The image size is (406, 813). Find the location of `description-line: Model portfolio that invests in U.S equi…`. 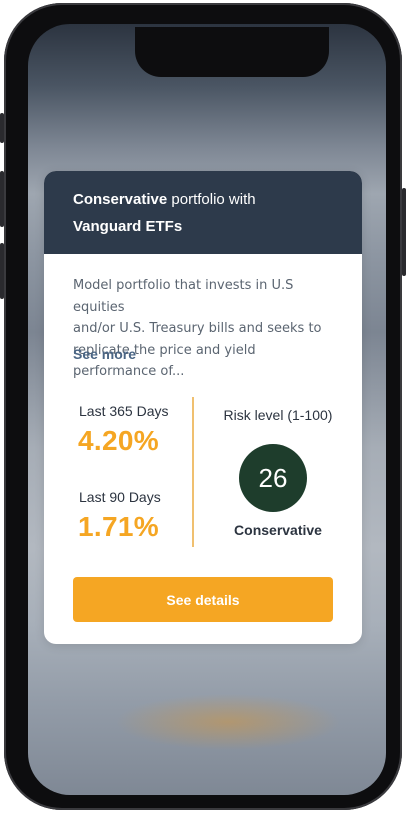

description-line: Model portfolio that invests in U.S equi… is located at coordinates (183, 296).